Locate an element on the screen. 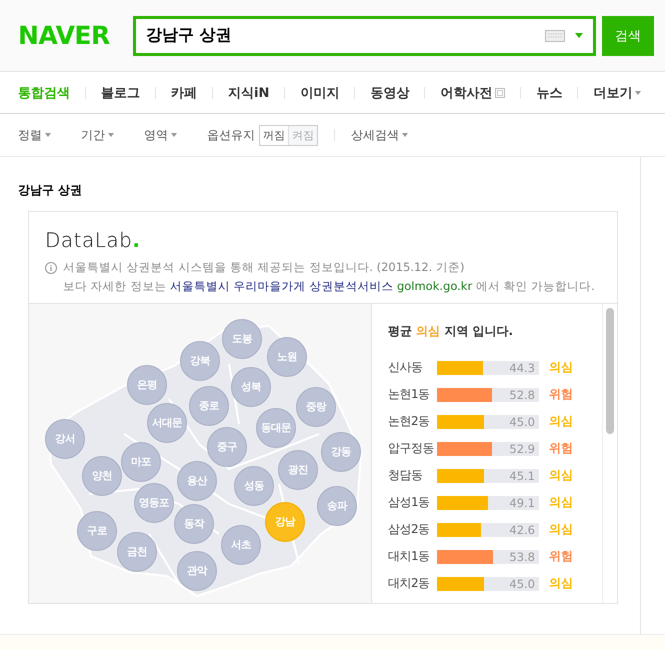  score-value: 52.9 is located at coordinates (522, 449).